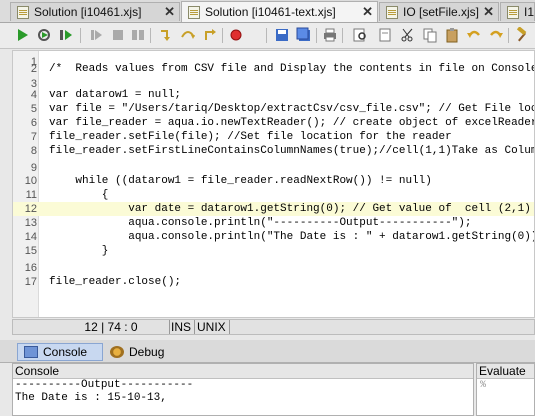  What do you see at coordinates (33, 95) in the screenshot?
I see `line-number: 4` at bounding box center [33, 95].